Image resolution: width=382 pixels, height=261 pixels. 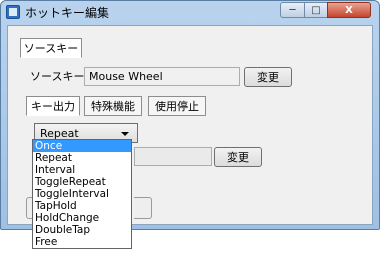 What do you see at coordinates (53, 106) in the screenshot?
I see `tab-key-output: キー出力` at bounding box center [53, 106].